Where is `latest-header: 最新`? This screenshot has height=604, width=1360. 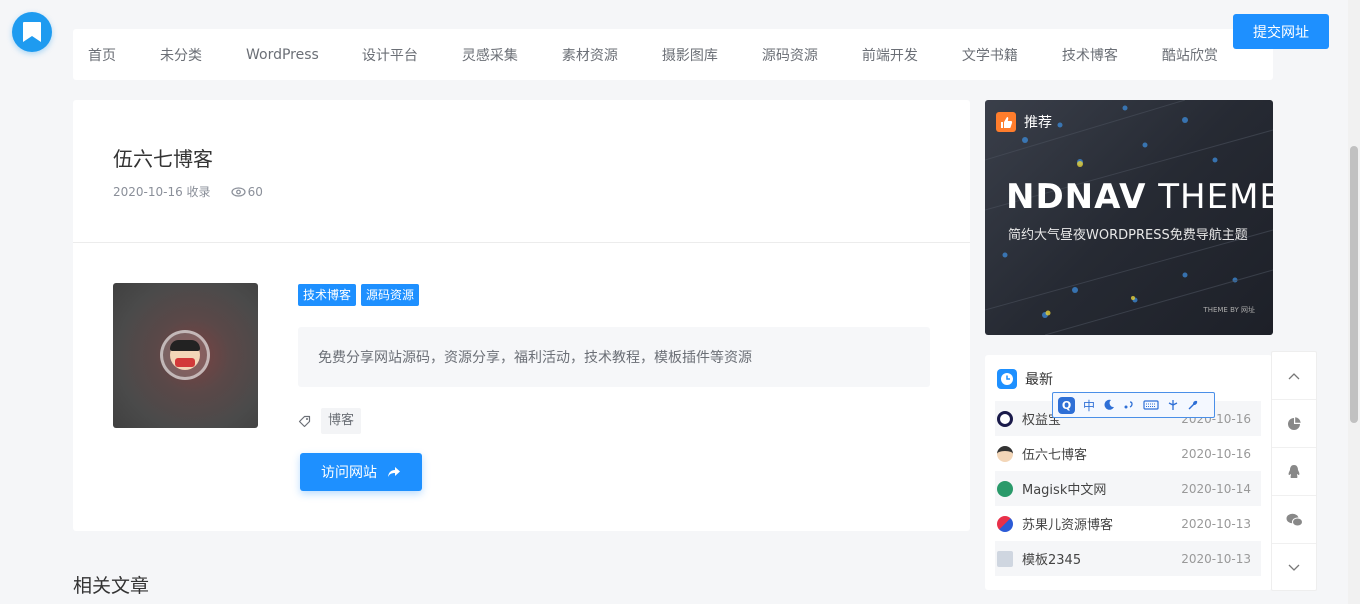 latest-header: 最新 is located at coordinates (1025, 379).